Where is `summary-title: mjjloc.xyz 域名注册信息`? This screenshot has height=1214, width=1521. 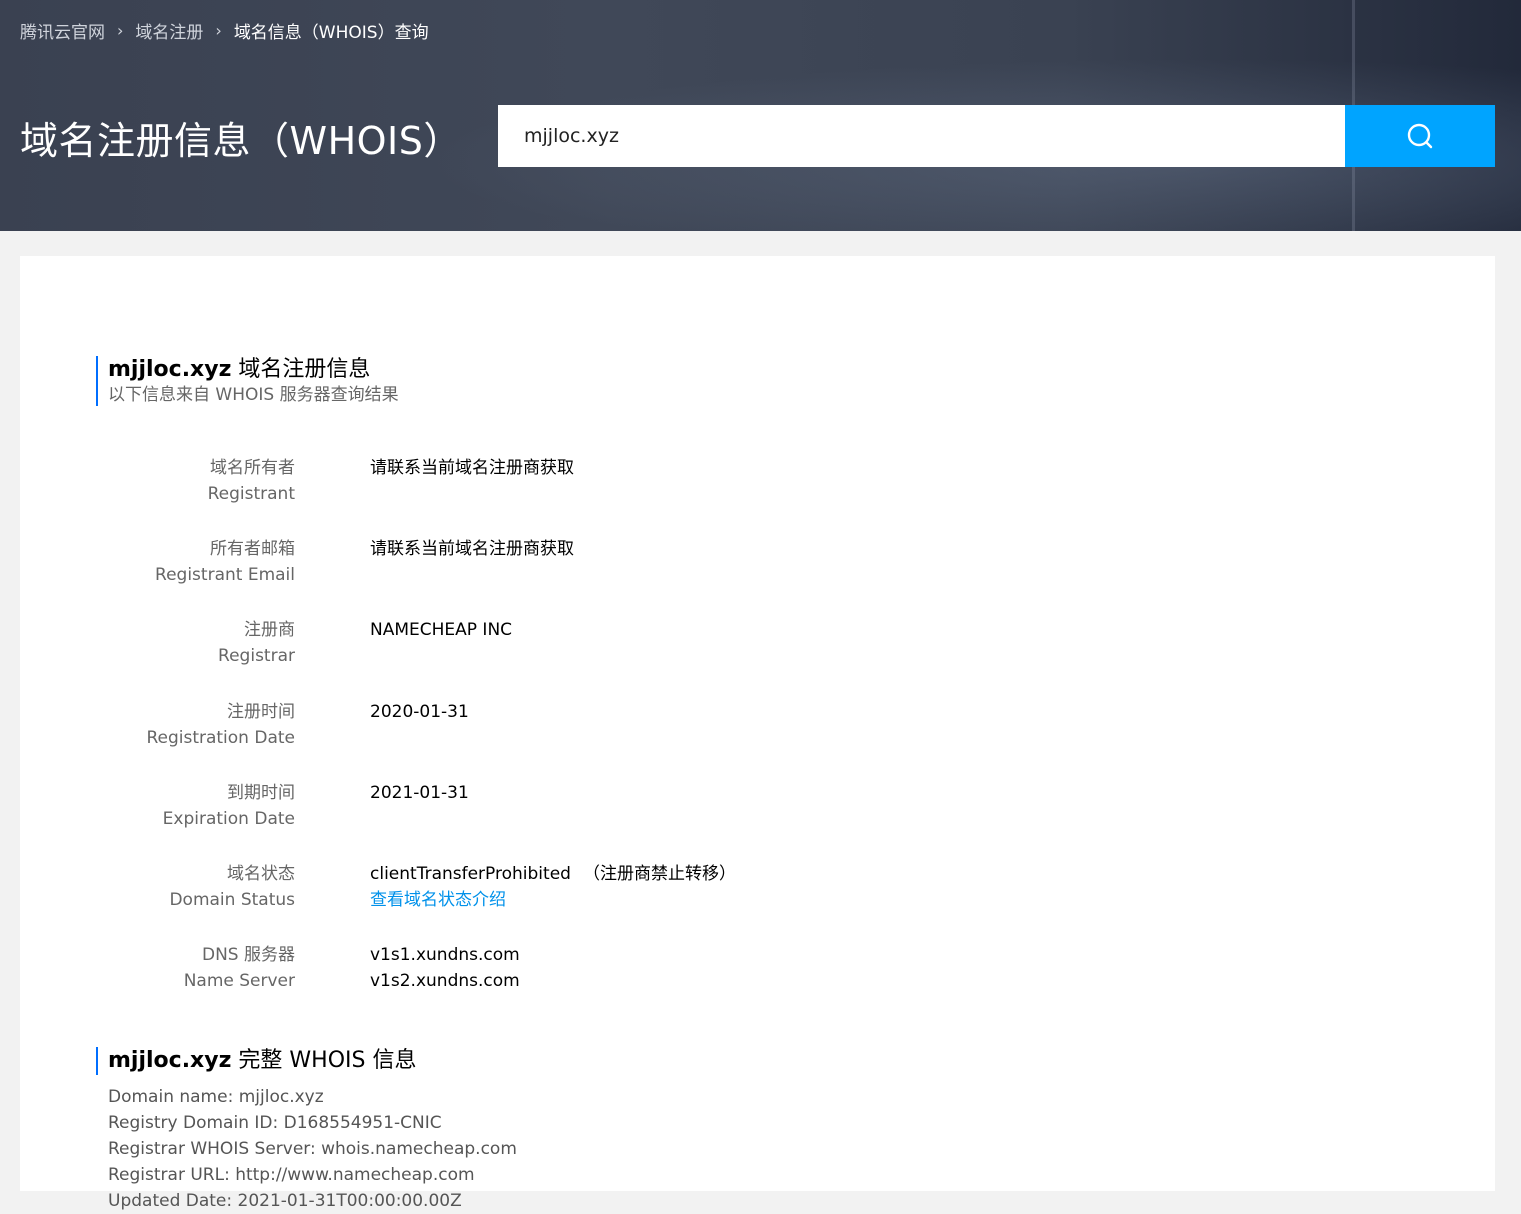 summary-title: mjjloc.xyz 域名注册信息 is located at coordinates (253, 370).